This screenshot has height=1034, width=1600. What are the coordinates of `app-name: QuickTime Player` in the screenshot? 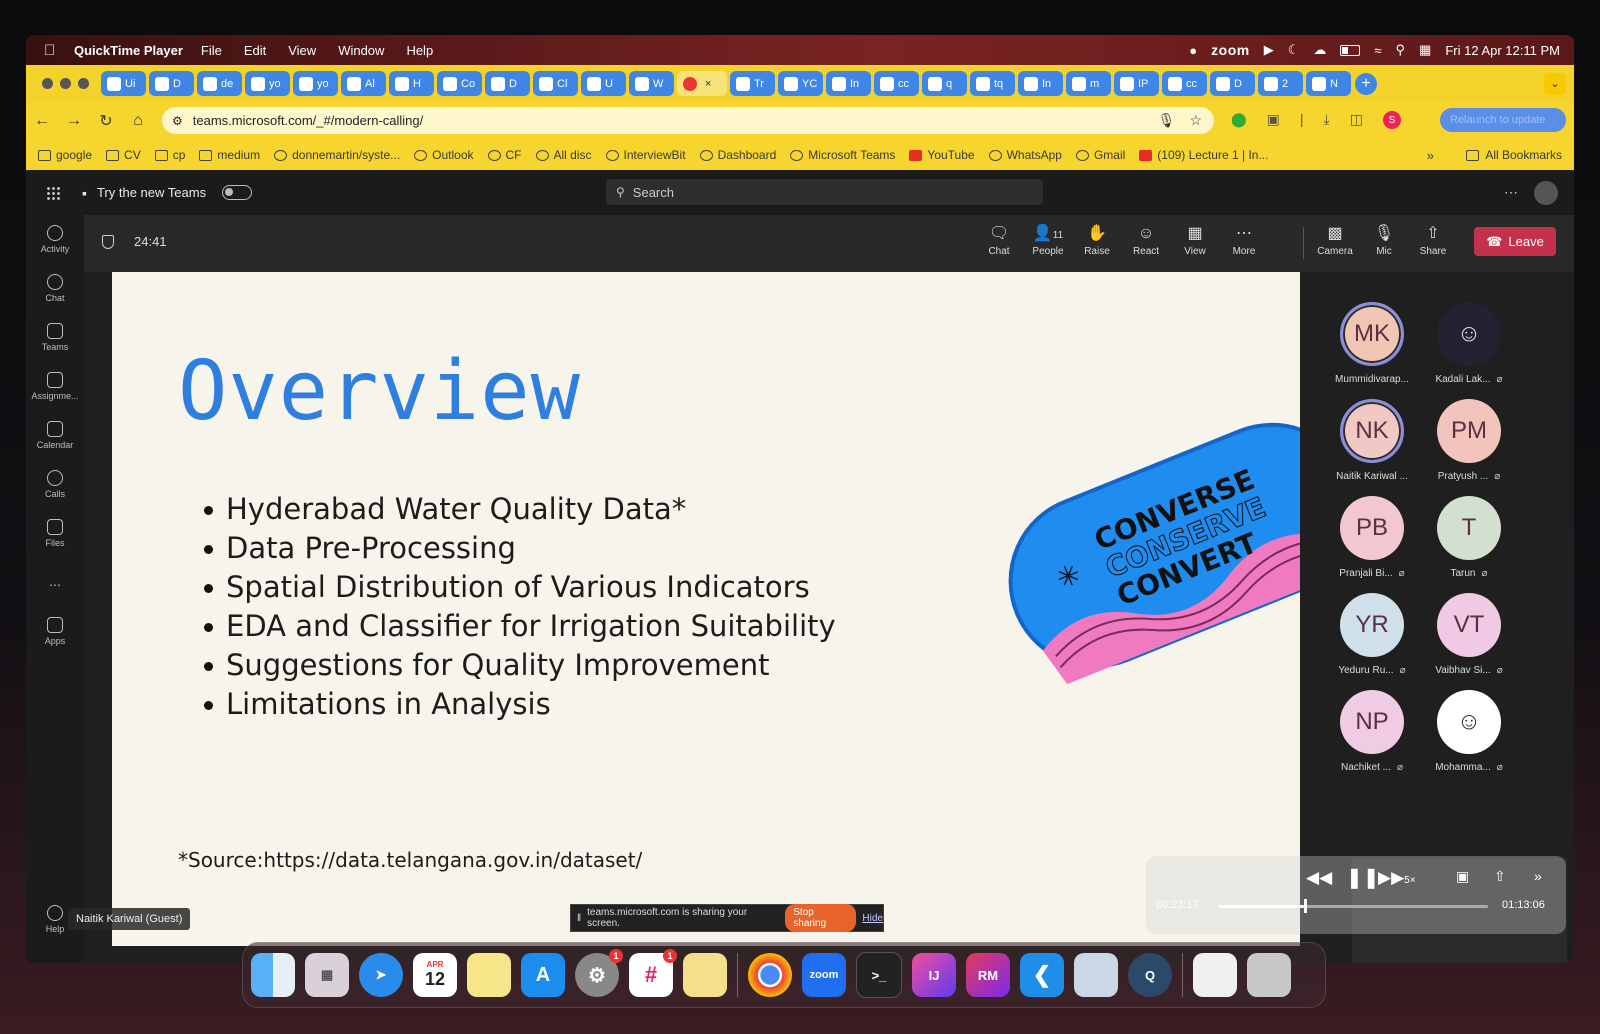 It's located at (128, 50).